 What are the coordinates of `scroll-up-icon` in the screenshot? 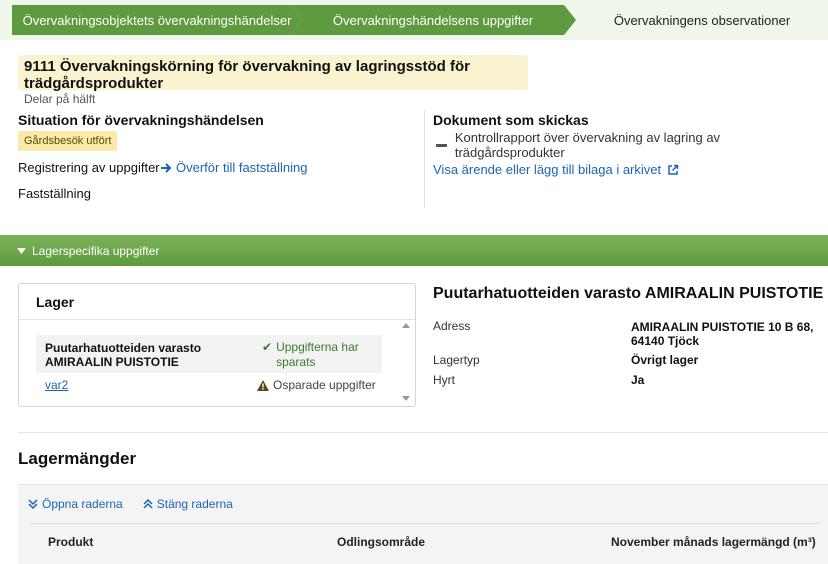 It's located at (406, 325).